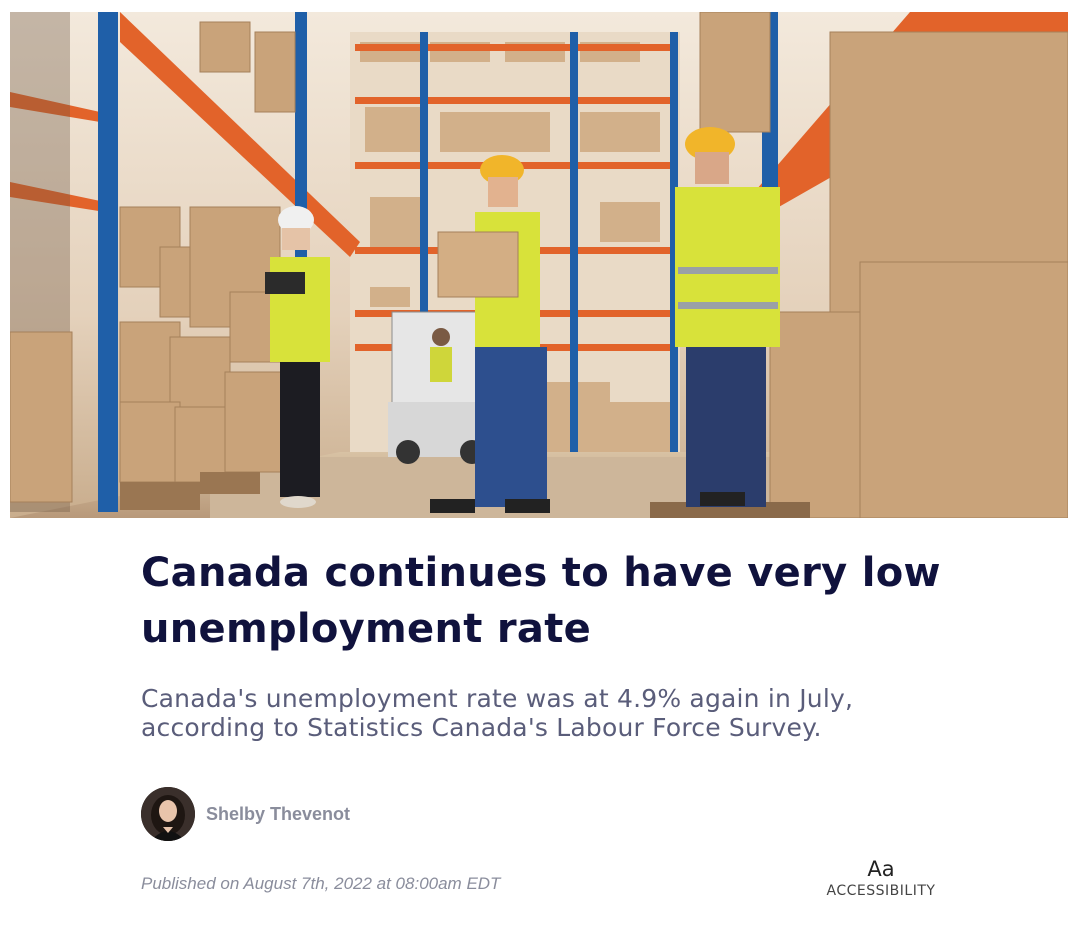 This screenshot has width=1080, height=927. Describe the element at coordinates (881, 891) in the screenshot. I see `accessibility-label: ACCESSIBILITY` at that location.